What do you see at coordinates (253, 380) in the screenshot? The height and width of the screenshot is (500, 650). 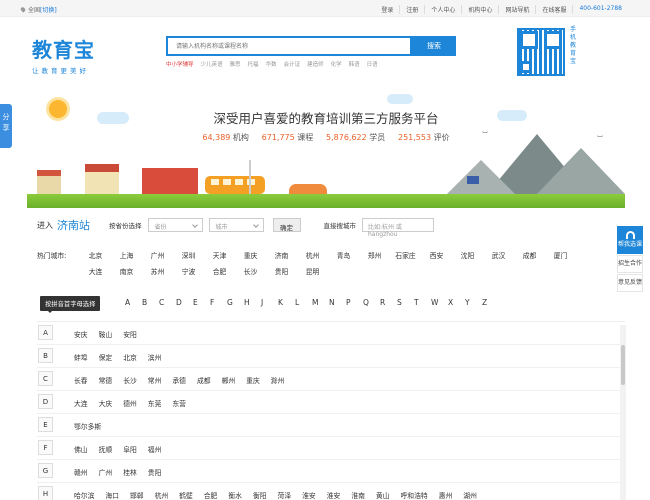 I see `city-link: 重庆` at bounding box center [253, 380].